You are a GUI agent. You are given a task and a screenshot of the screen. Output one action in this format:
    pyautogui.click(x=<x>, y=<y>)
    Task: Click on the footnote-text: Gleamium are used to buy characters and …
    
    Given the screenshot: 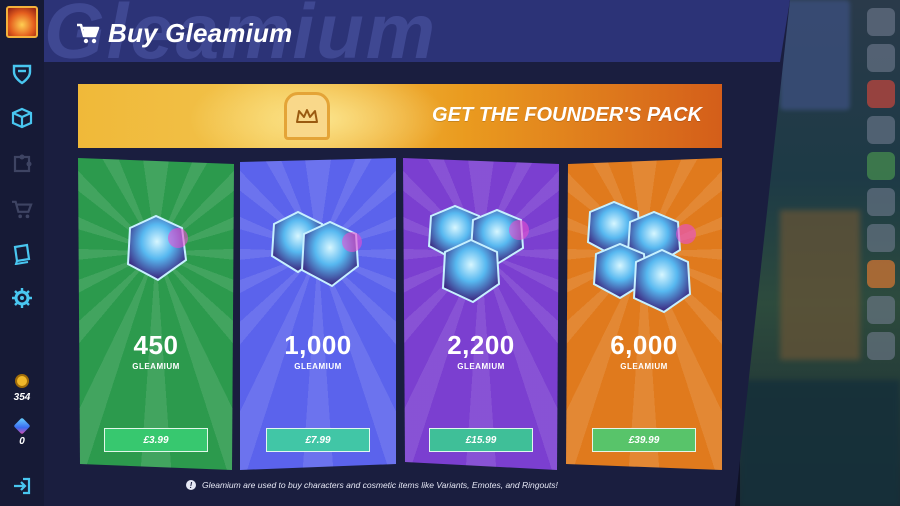 What is the action you would take?
    pyautogui.click(x=380, y=485)
    